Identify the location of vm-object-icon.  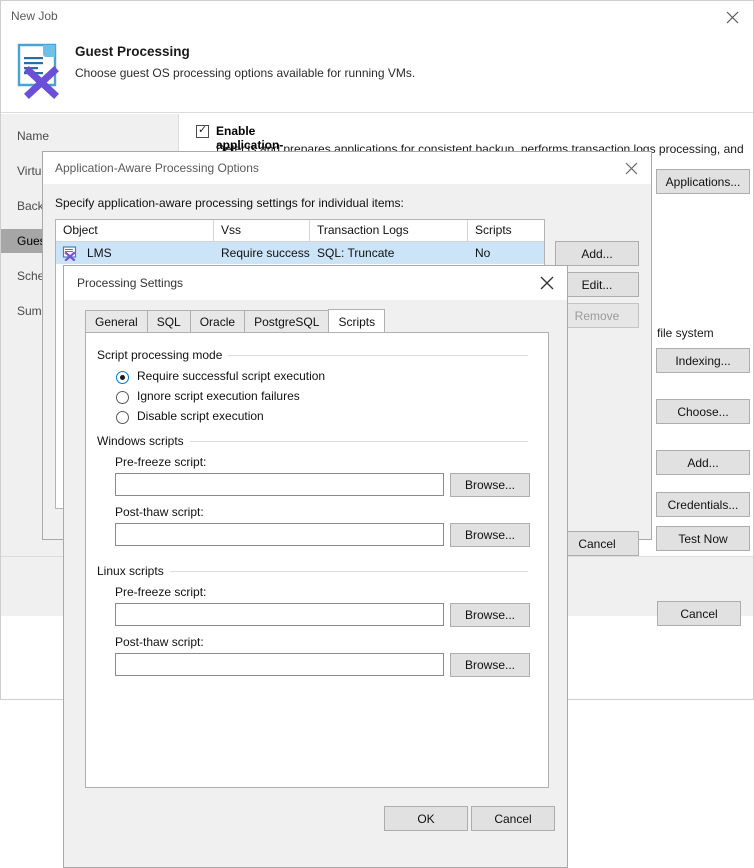
(70, 253).